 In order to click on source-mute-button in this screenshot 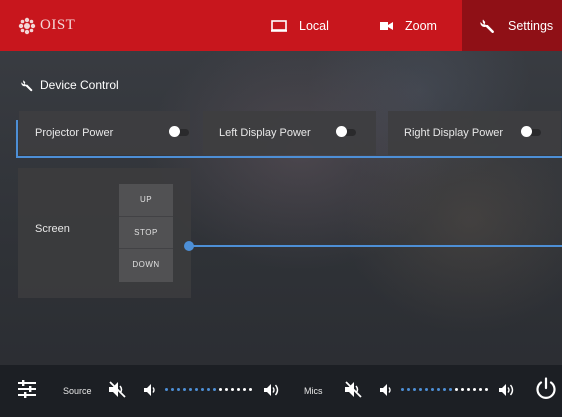, I will do `click(117, 389)`.